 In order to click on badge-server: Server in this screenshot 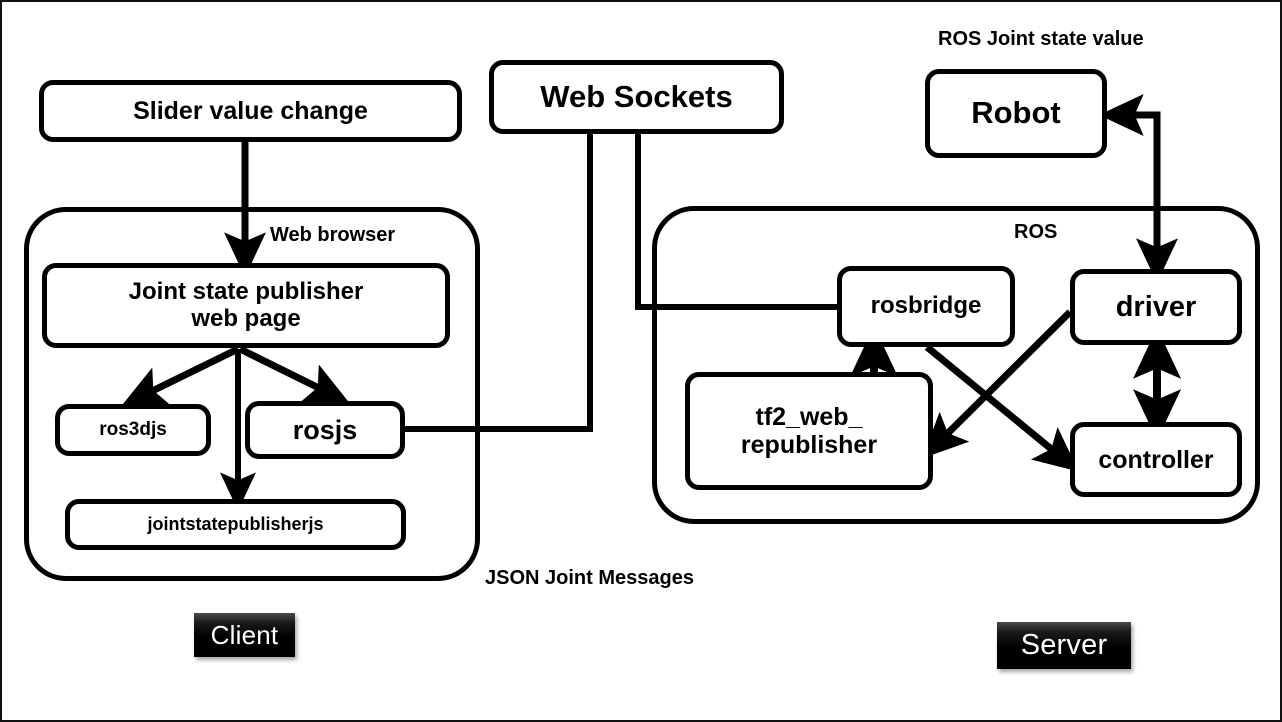, I will do `click(1064, 645)`.